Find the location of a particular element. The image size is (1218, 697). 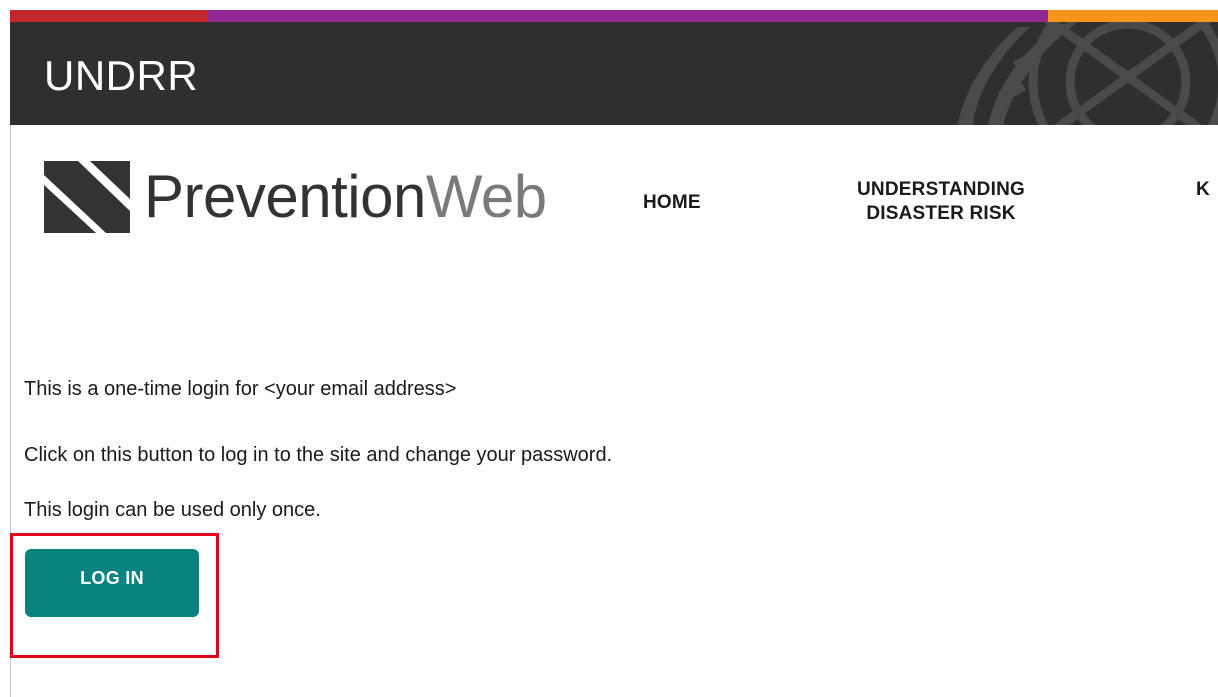

nav-understanding-disaster-risk: UNDERSTANDING DISASTER RISK is located at coordinates (941, 202).